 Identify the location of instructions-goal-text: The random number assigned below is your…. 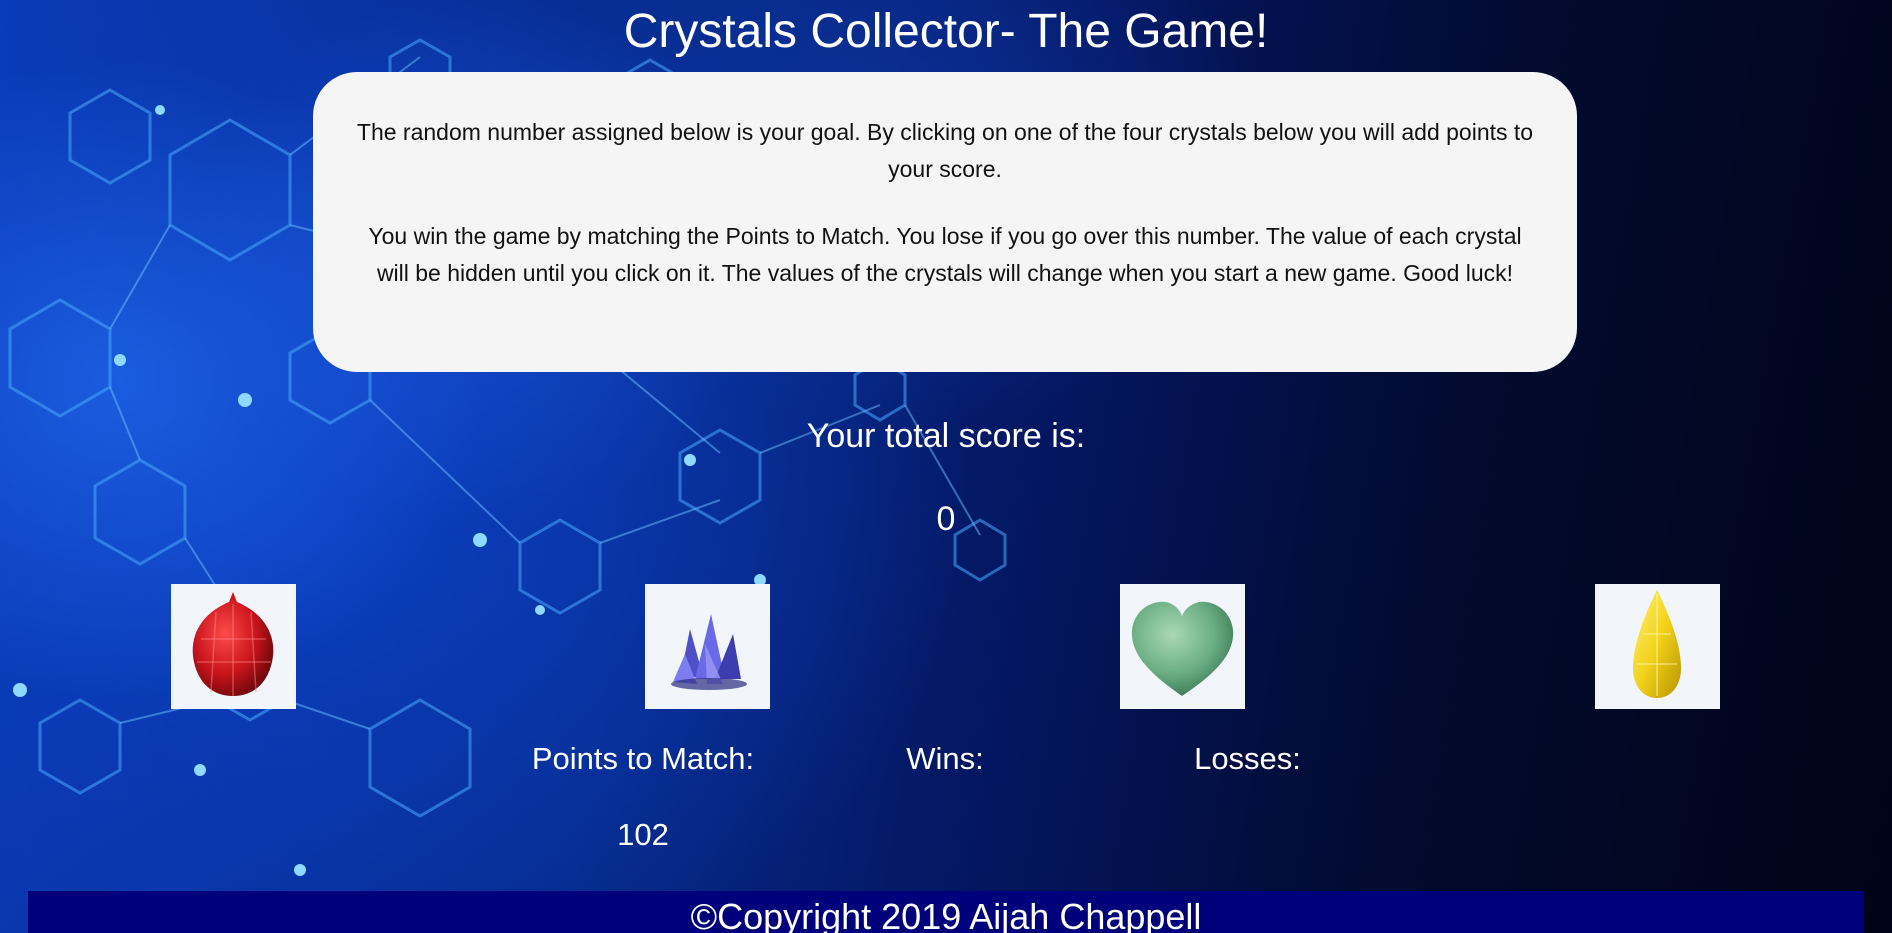
(945, 150).